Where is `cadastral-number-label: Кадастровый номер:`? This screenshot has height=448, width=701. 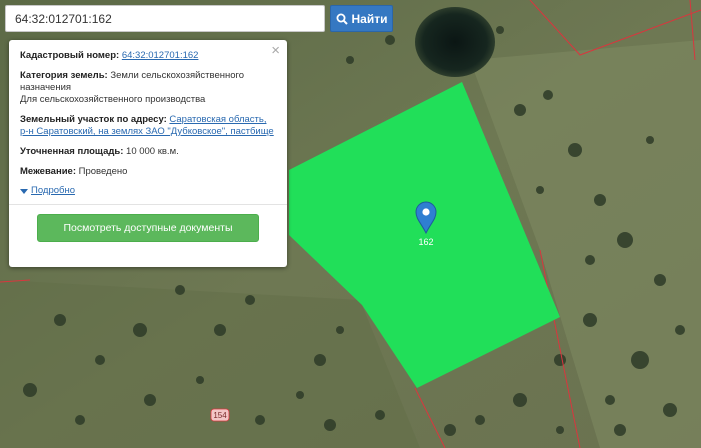 cadastral-number-label: Кадастровый номер: is located at coordinates (70, 55).